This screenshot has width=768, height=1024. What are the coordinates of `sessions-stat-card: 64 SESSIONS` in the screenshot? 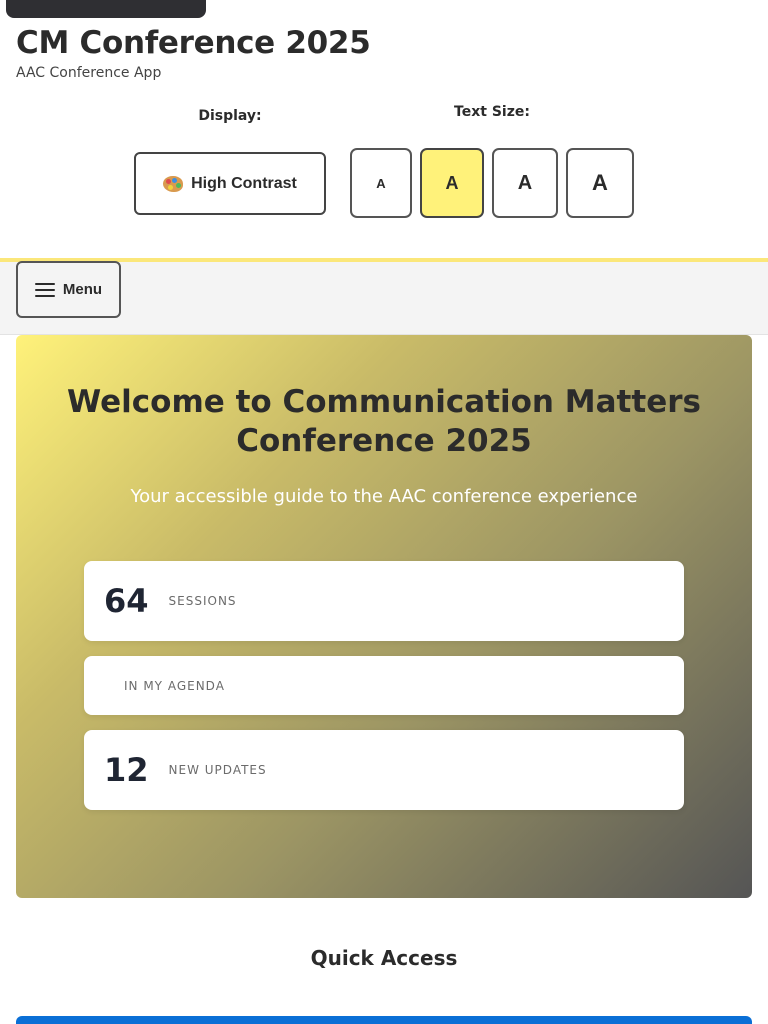 It's located at (384, 601).